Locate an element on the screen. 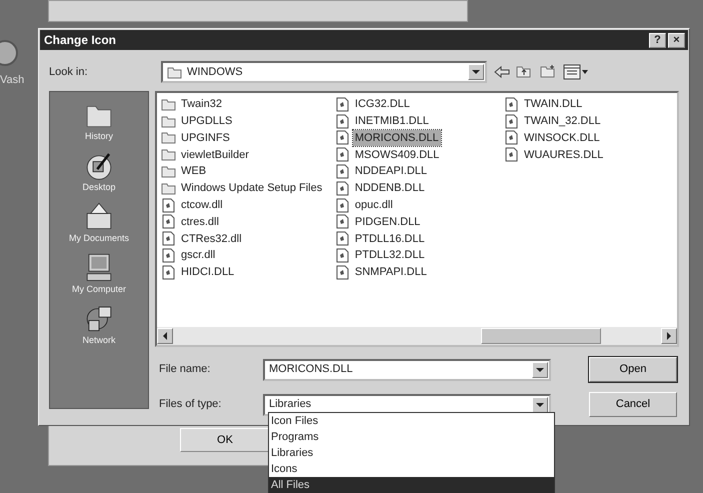 This screenshot has height=493, width=703. file-item: UPGDLLS is located at coordinates (206, 121).